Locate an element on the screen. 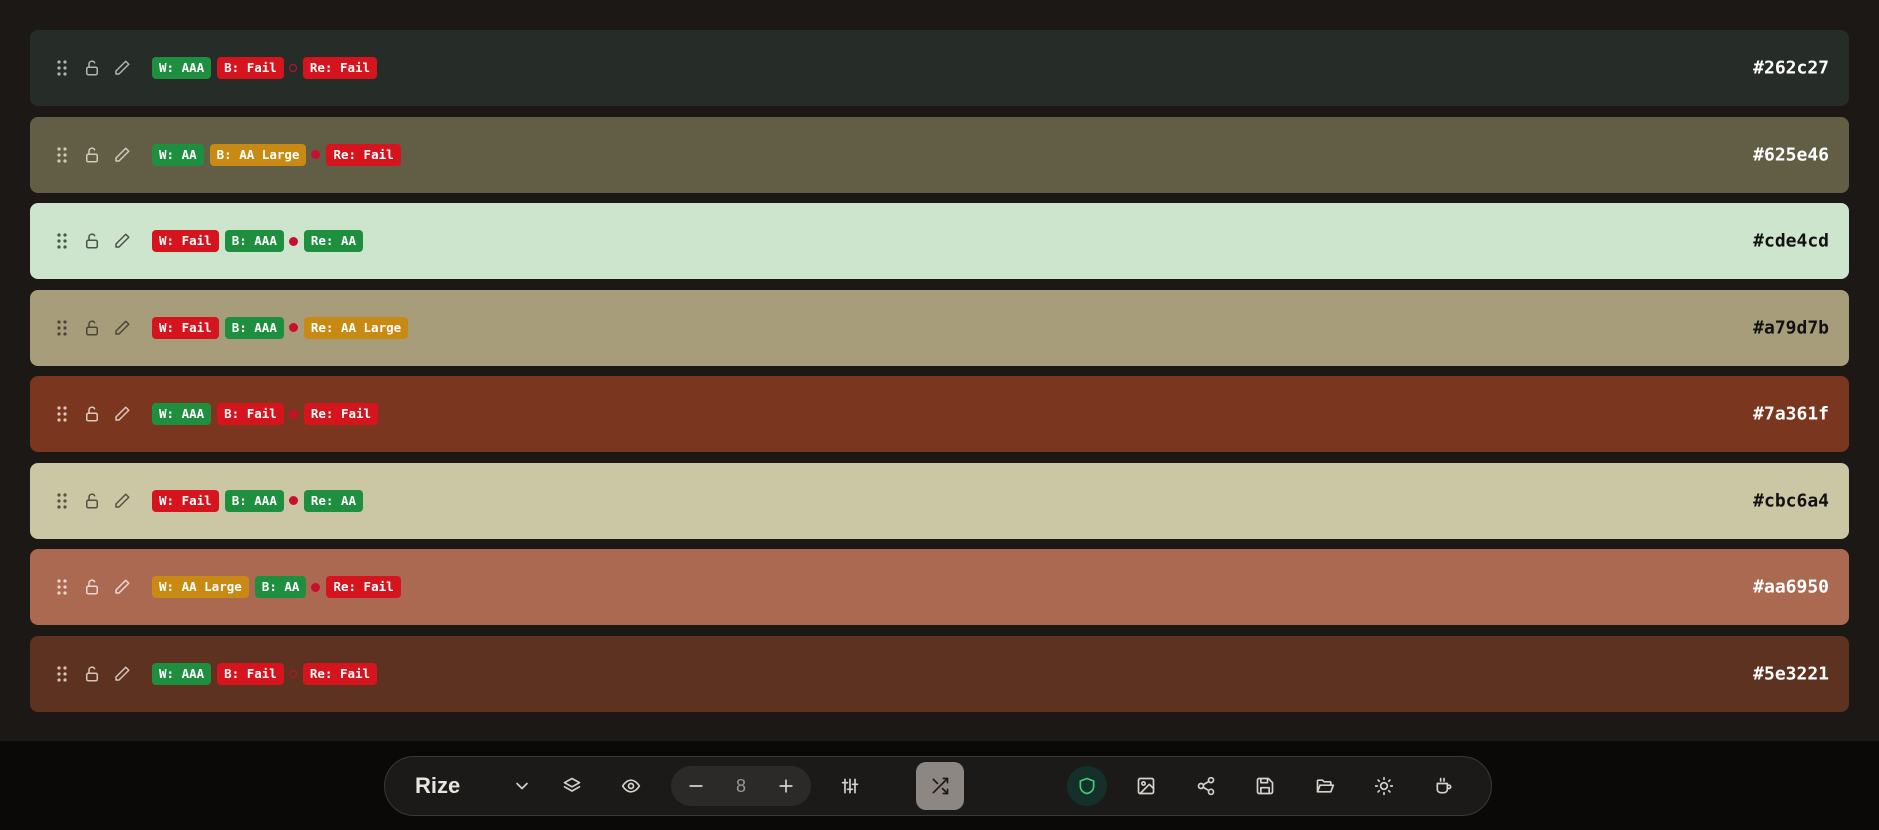 The height and width of the screenshot is (830, 1879). toolbar: Rize 8 is located at coordinates (938, 786).